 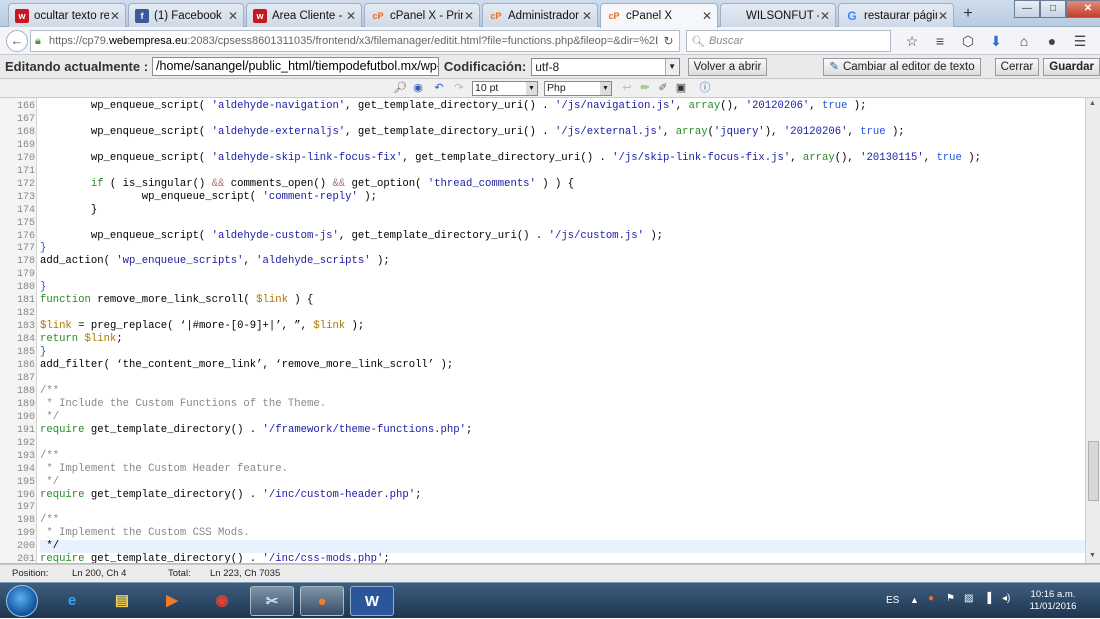 I want to click on tab-4: cP cPanel X - Prin...✕, so click(x=422, y=15).